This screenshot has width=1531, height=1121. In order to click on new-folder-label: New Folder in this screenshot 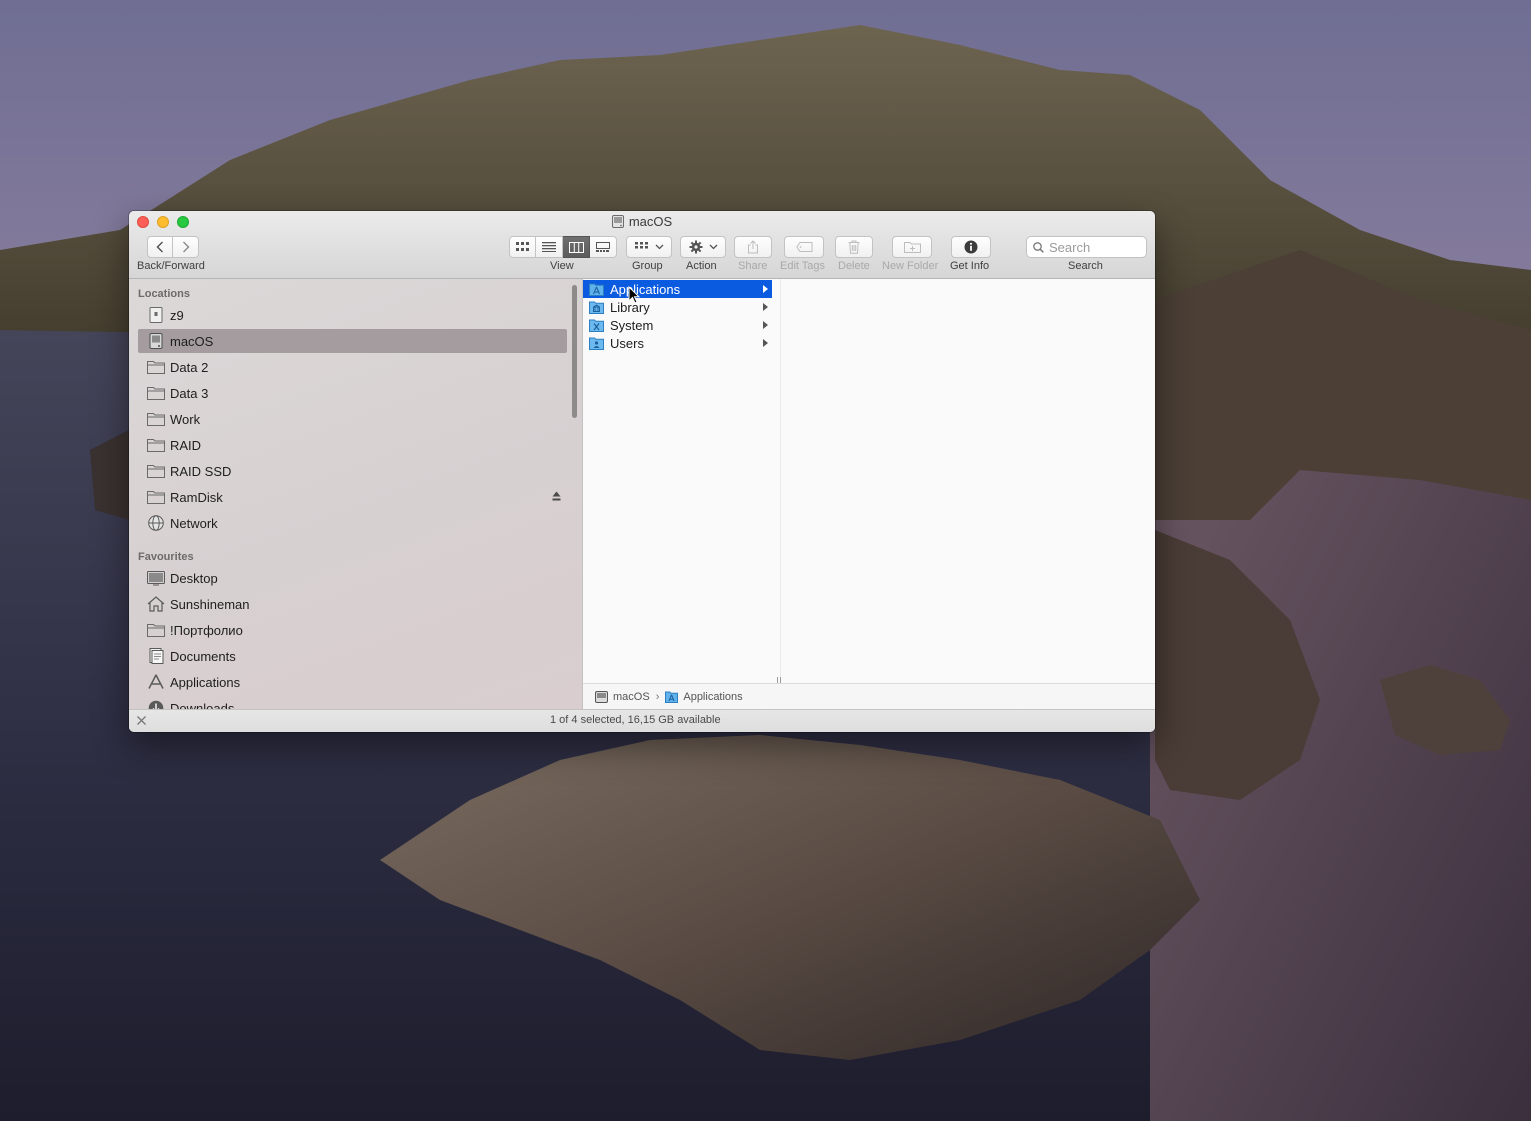, I will do `click(910, 266)`.